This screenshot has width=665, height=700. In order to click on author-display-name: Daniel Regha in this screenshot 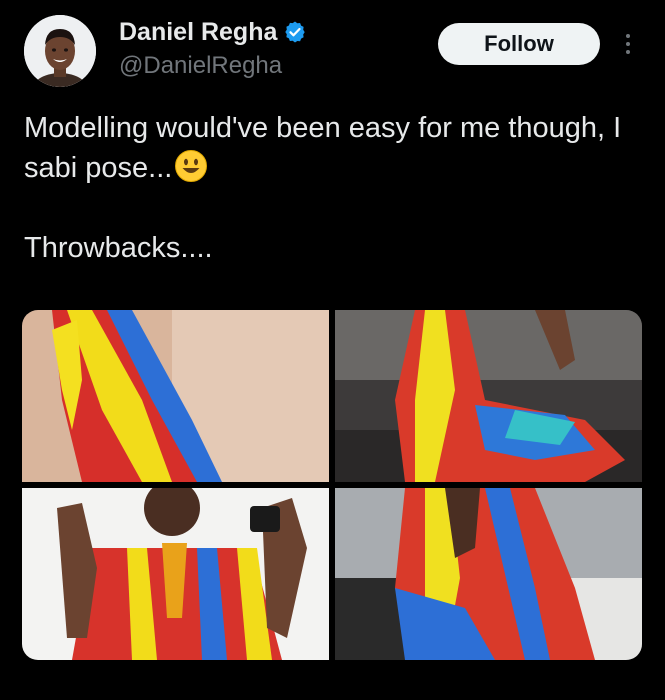, I will do `click(198, 32)`.